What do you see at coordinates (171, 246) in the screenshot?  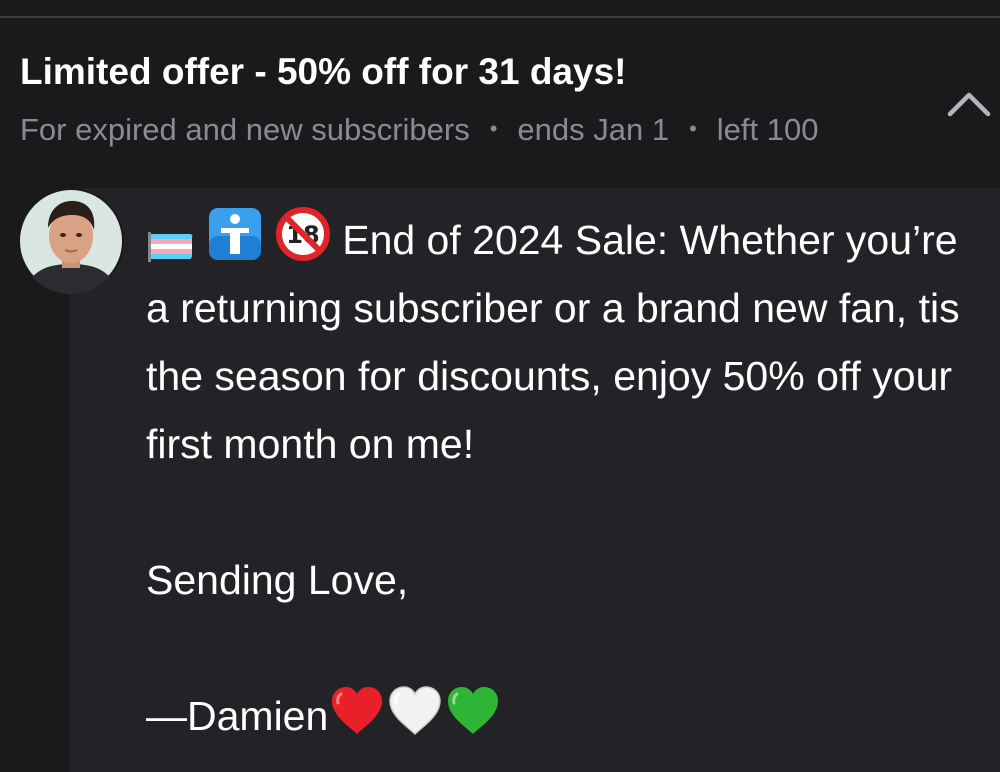 I see `transgender-flag-icon` at bounding box center [171, 246].